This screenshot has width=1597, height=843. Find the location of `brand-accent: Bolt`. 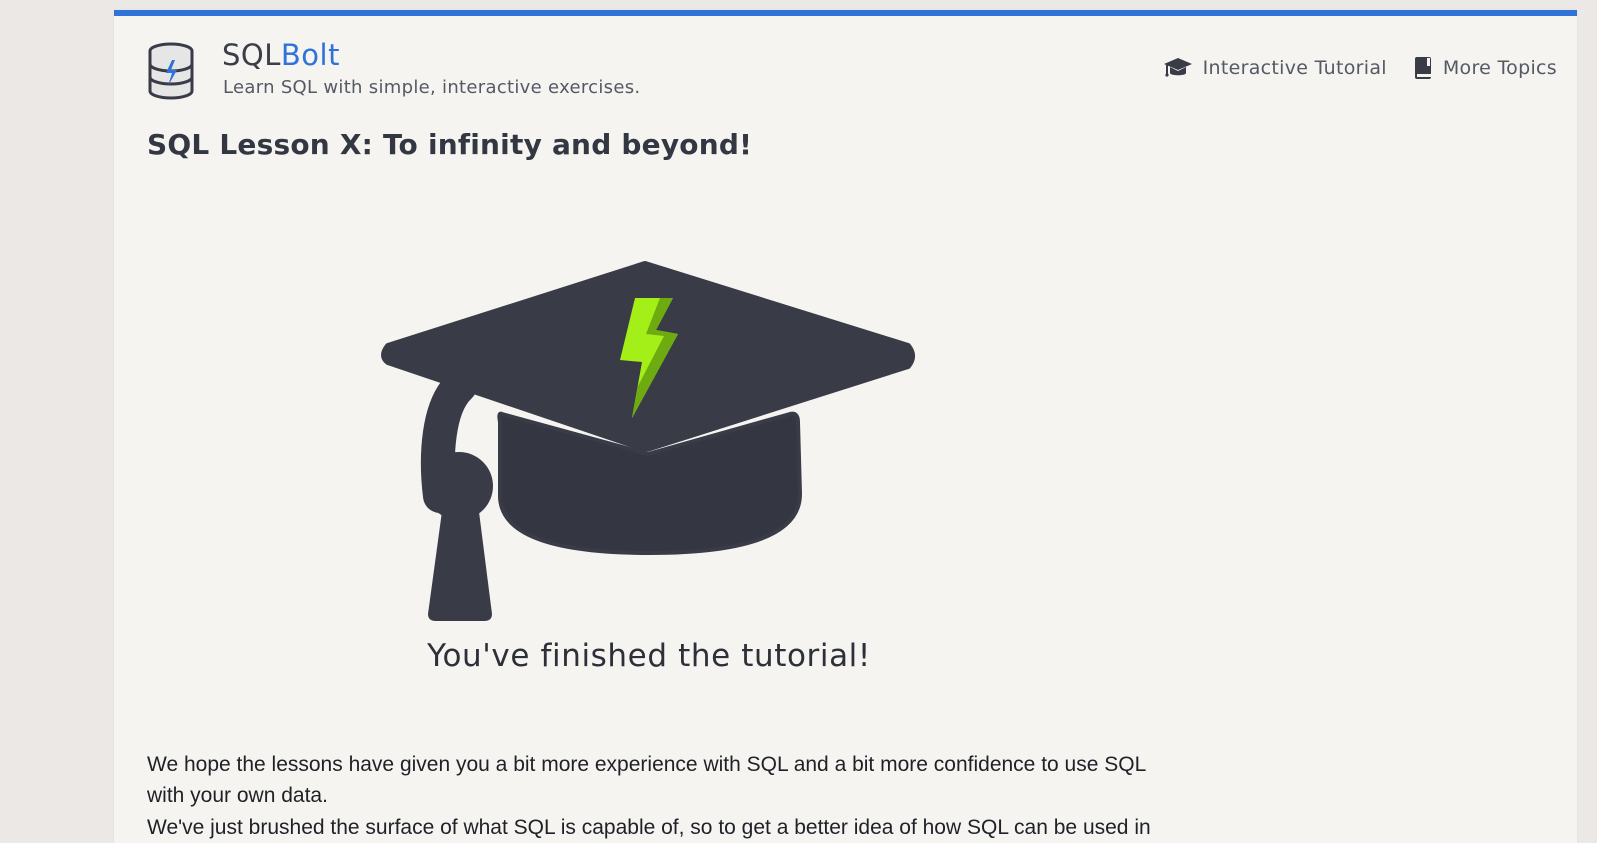

brand-accent: Bolt is located at coordinates (310, 55).